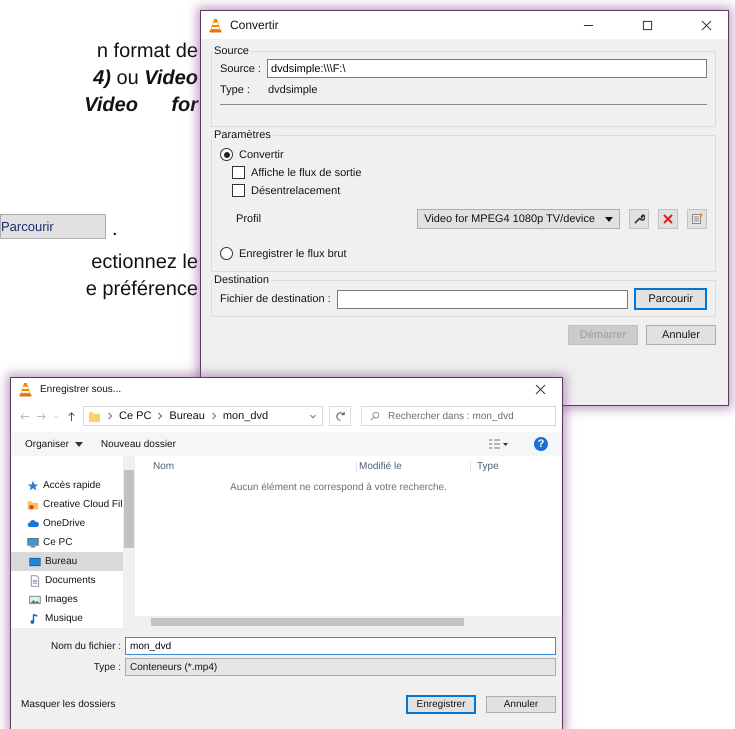  I want to click on sidebar-item: Accès rapide, so click(67, 485).